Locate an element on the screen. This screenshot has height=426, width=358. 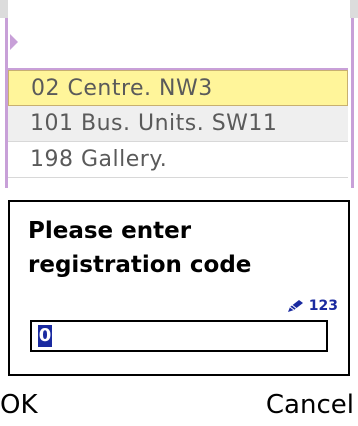
search-field is located at coordinates (178, 45).